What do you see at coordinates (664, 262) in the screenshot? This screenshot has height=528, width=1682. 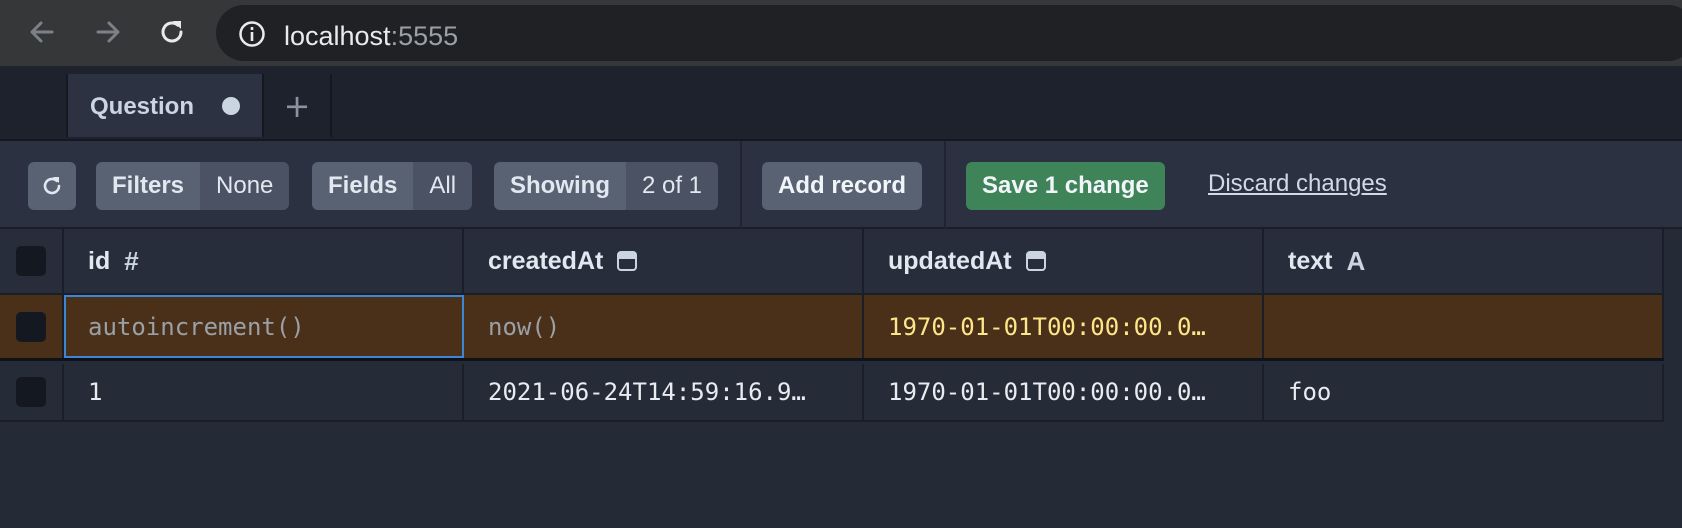 I see `column-header-createdAt: createdAt` at bounding box center [664, 262].